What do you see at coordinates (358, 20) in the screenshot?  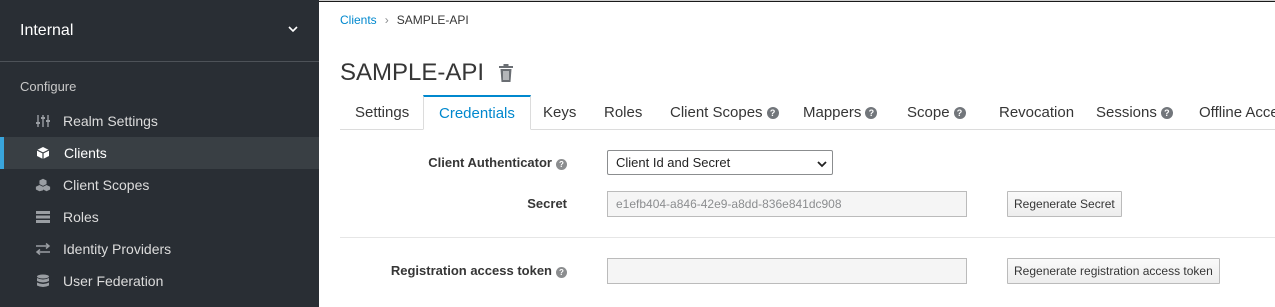 I see `breadcrumb-clients-link: Clients` at bounding box center [358, 20].